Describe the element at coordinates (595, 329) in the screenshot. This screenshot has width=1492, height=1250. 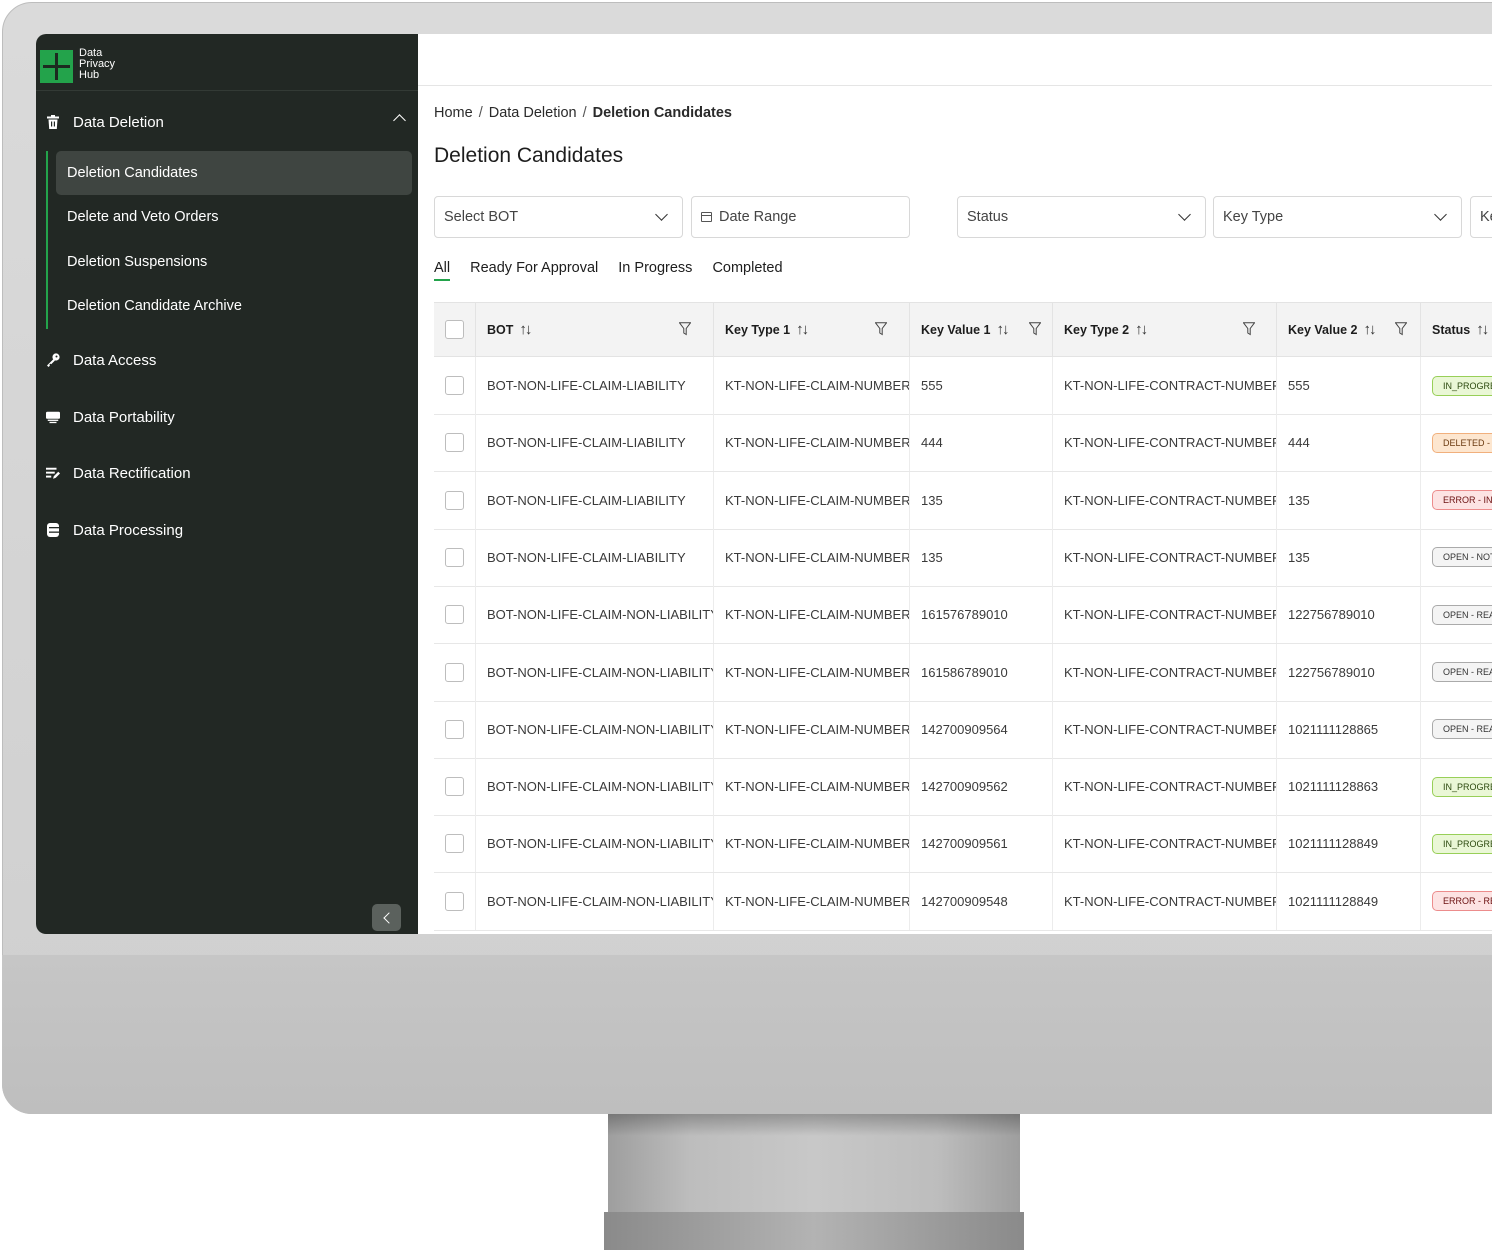
I see `column-header-bot: BOT ↑↓` at that location.